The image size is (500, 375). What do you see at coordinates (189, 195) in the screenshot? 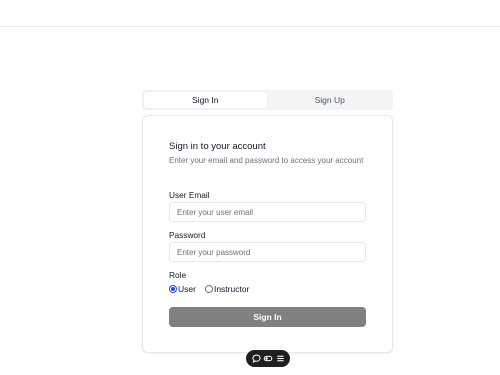
I see `email-label: User Email` at bounding box center [189, 195].